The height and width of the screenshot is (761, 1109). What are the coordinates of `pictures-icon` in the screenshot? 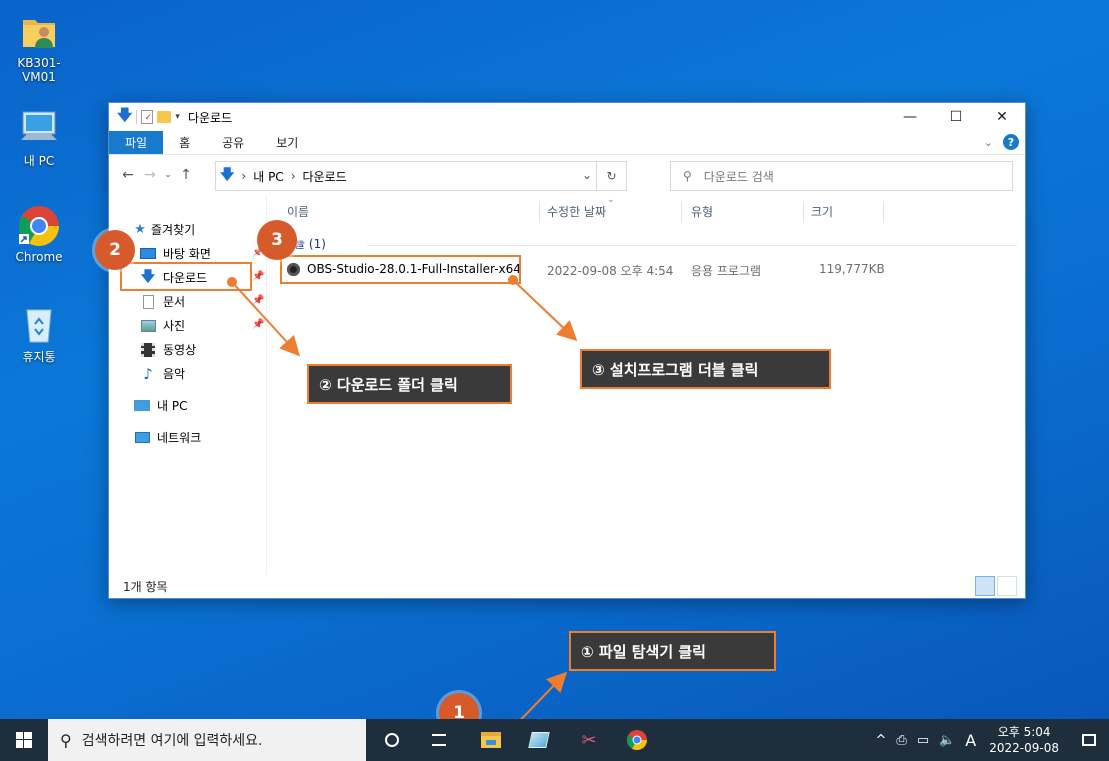 It's located at (148, 326).